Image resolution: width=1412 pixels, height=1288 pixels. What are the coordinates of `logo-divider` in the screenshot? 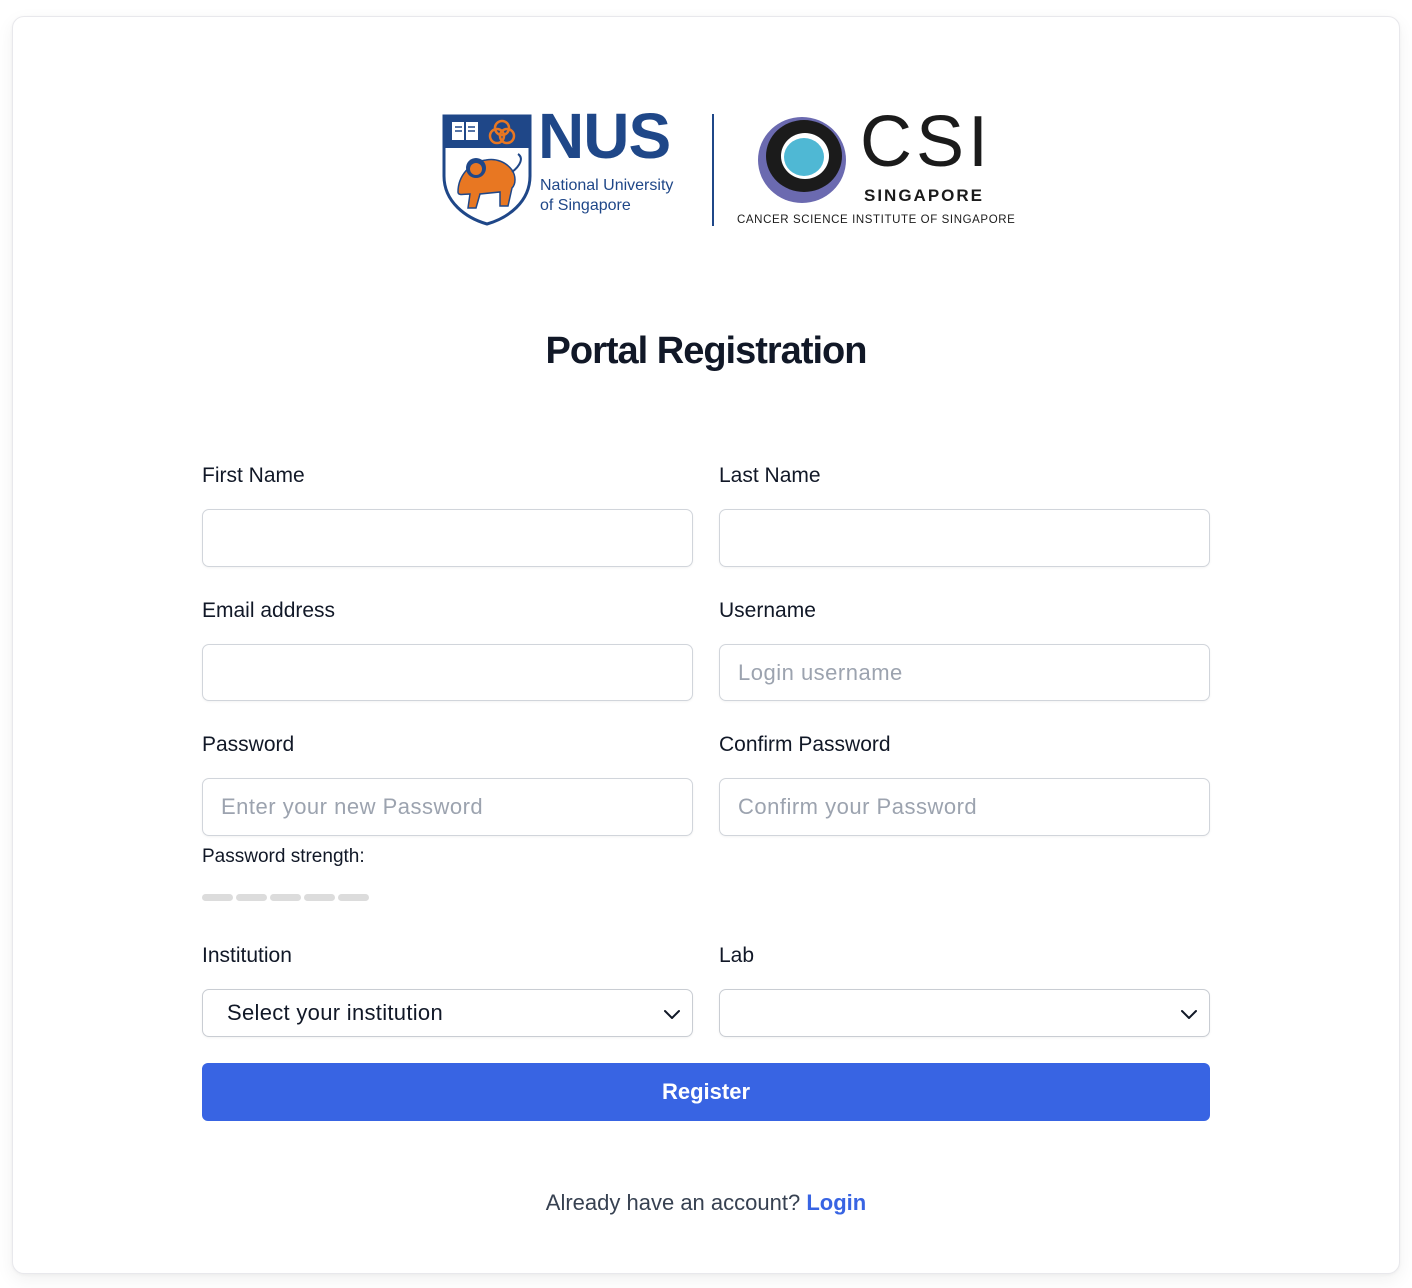 It's located at (713, 170).